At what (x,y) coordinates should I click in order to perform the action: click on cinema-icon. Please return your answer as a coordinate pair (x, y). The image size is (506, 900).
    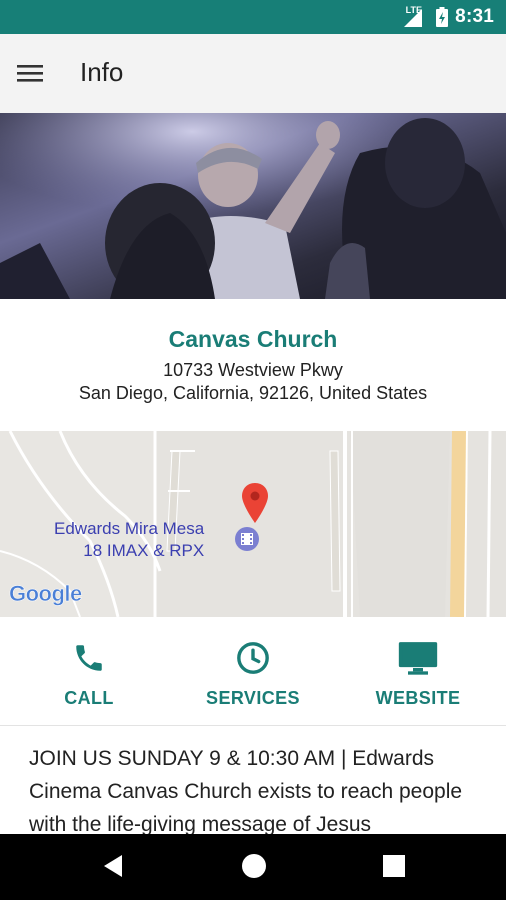
    Looking at the image, I should click on (247, 539).